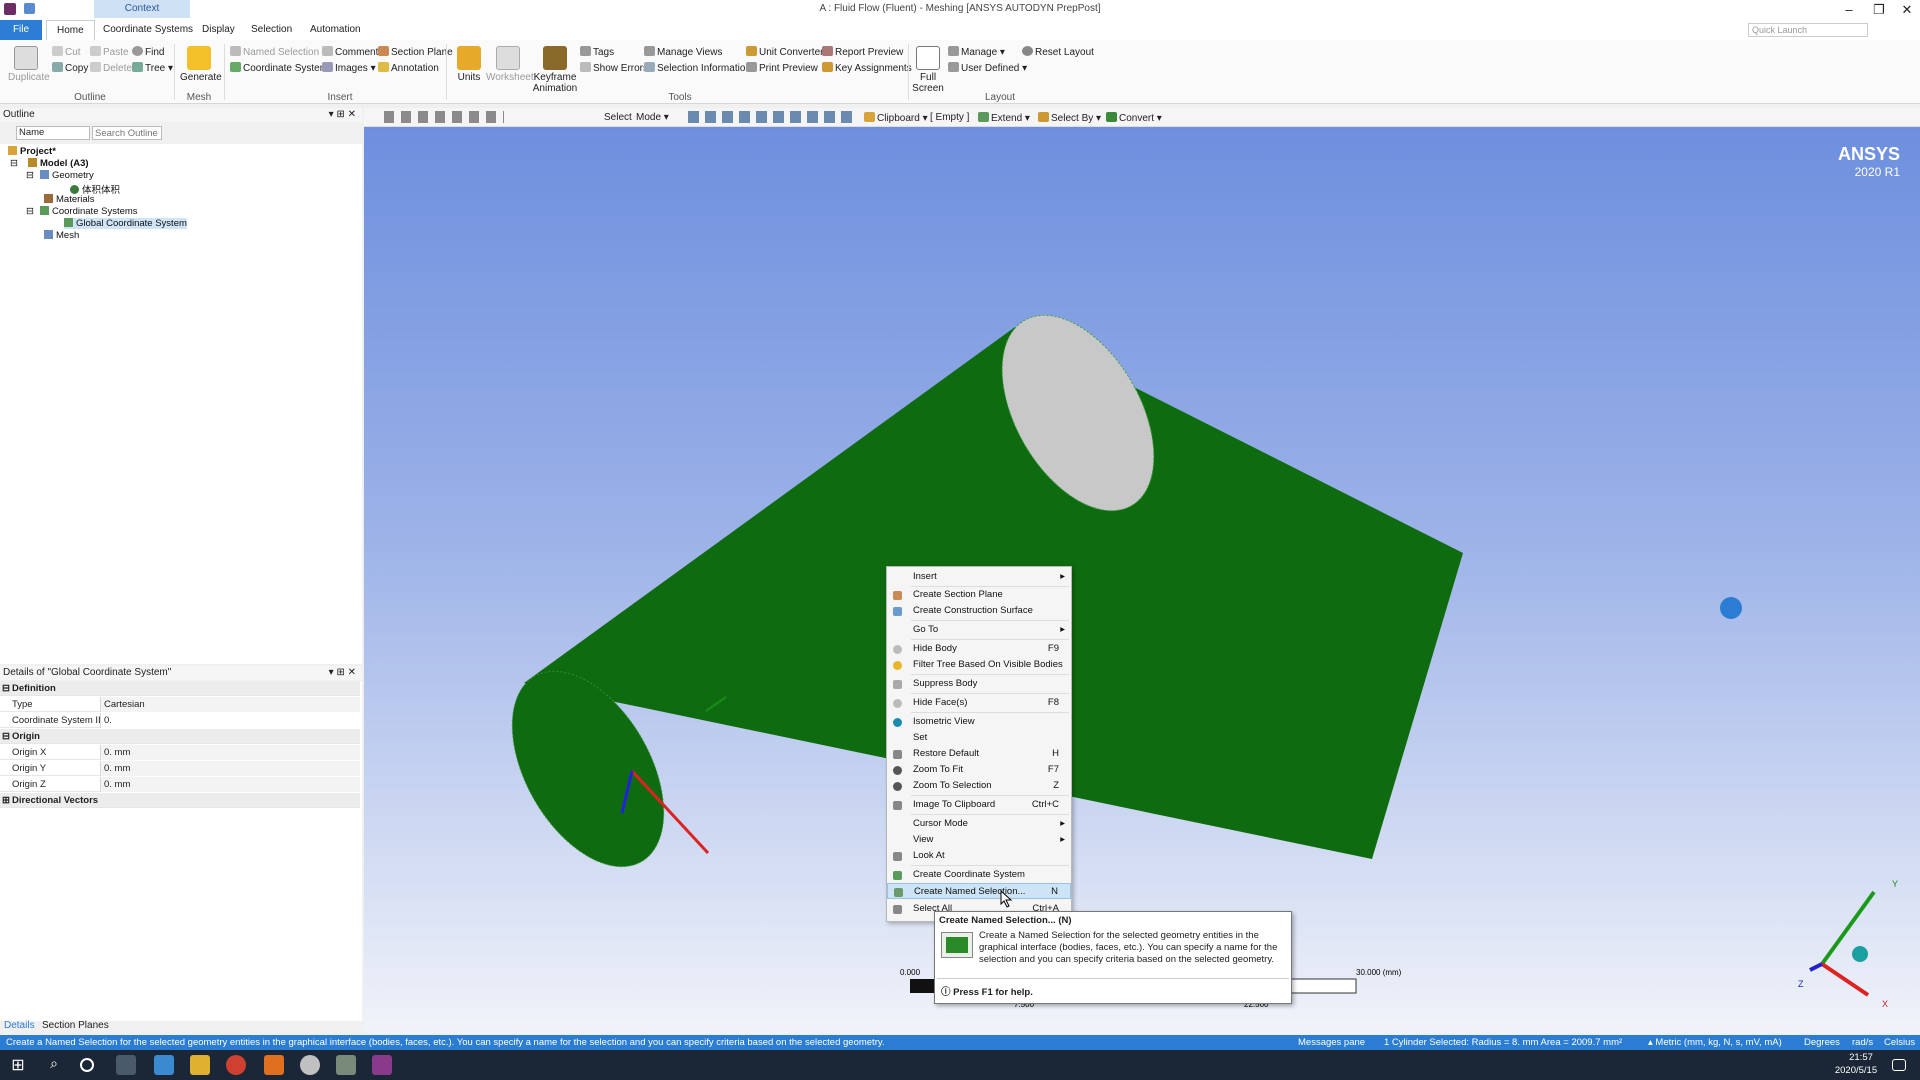 This screenshot has width=1920, height=1080. I want to click on chrome-icon, so click(236, 1065).